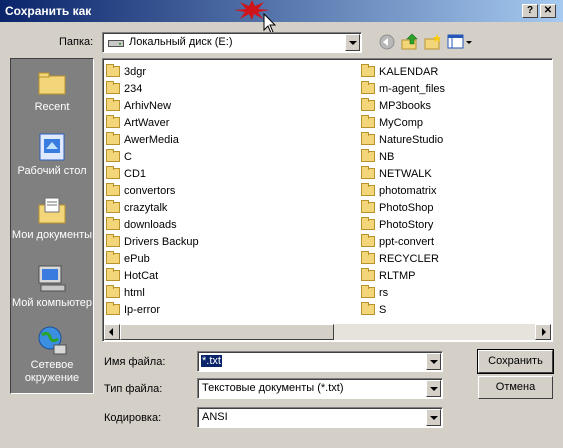 The height and width of the screenshot is (448, 563). I want to click on window-title: Сохранить как, so click(48, 11).